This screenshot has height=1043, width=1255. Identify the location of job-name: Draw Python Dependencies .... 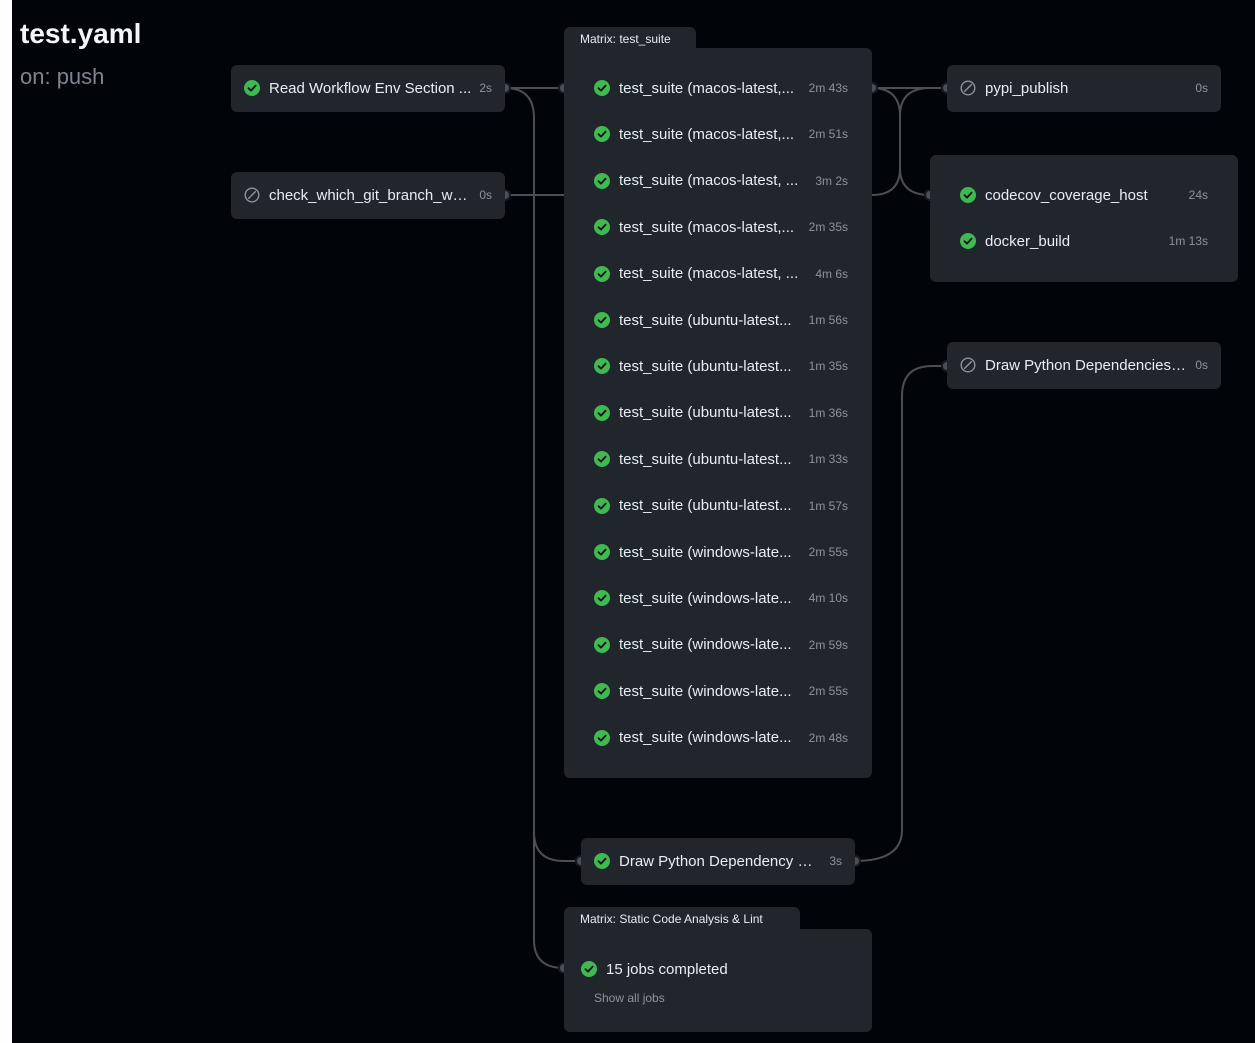
(1086, 365).